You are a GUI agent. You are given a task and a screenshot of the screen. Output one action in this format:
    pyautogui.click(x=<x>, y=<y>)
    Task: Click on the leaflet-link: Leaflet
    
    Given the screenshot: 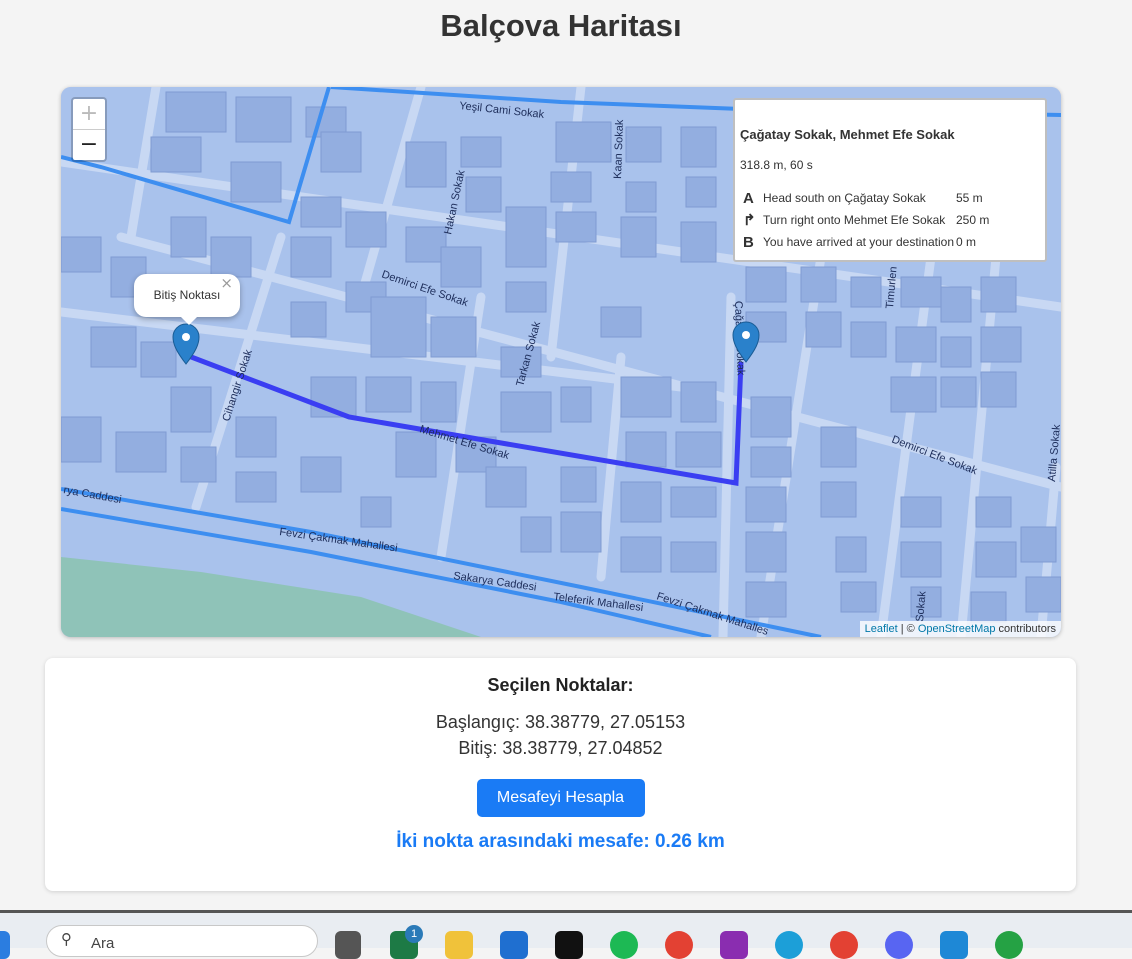 What is the action you would take?
    pyautogui.click(x=881, y=629)
    